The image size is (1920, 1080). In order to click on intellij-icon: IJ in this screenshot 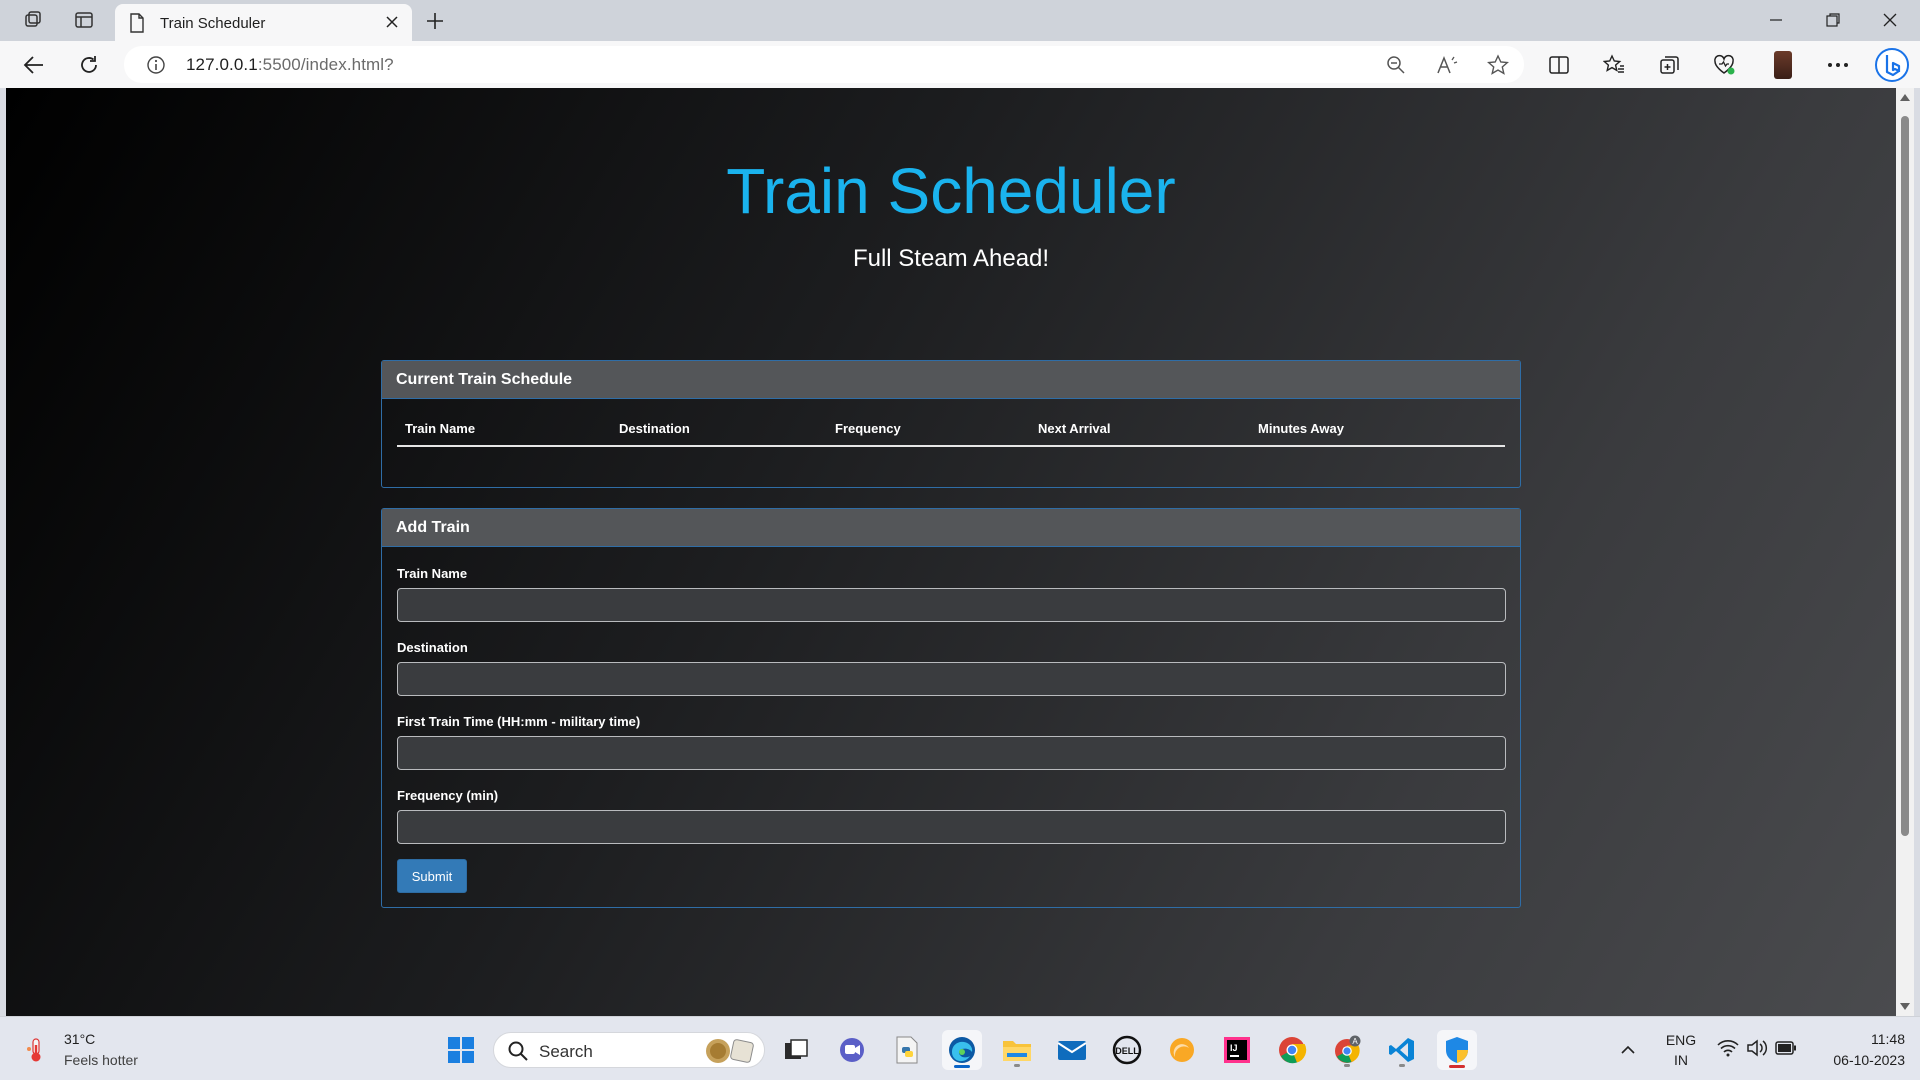, I will do `click(1237, 1050)`.